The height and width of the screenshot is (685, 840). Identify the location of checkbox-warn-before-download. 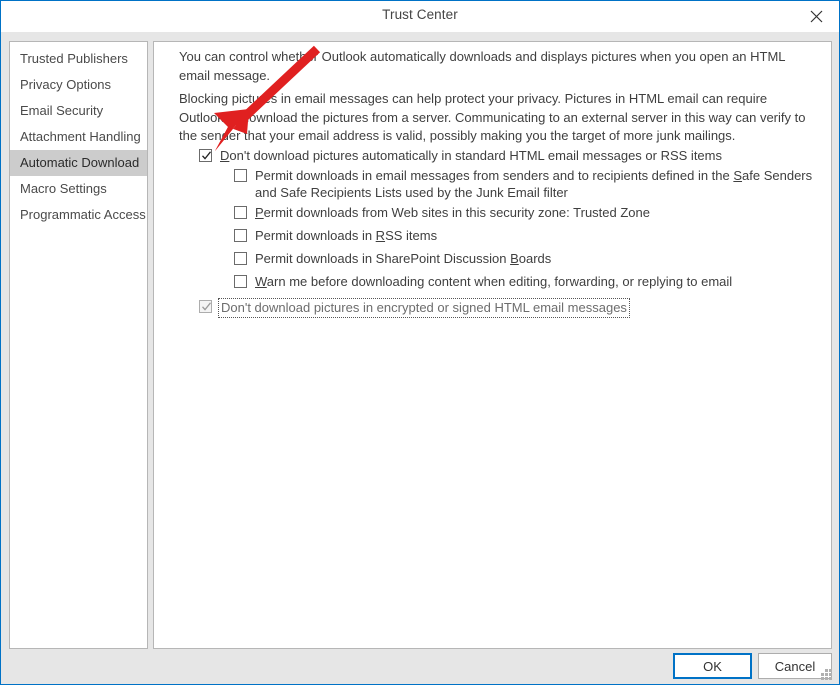
(240, 281).